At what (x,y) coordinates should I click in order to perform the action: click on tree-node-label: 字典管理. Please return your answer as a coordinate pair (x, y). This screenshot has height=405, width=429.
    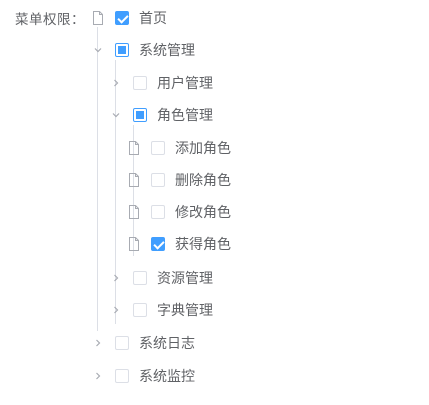
    Looking at the image, I should click on (185, 311).